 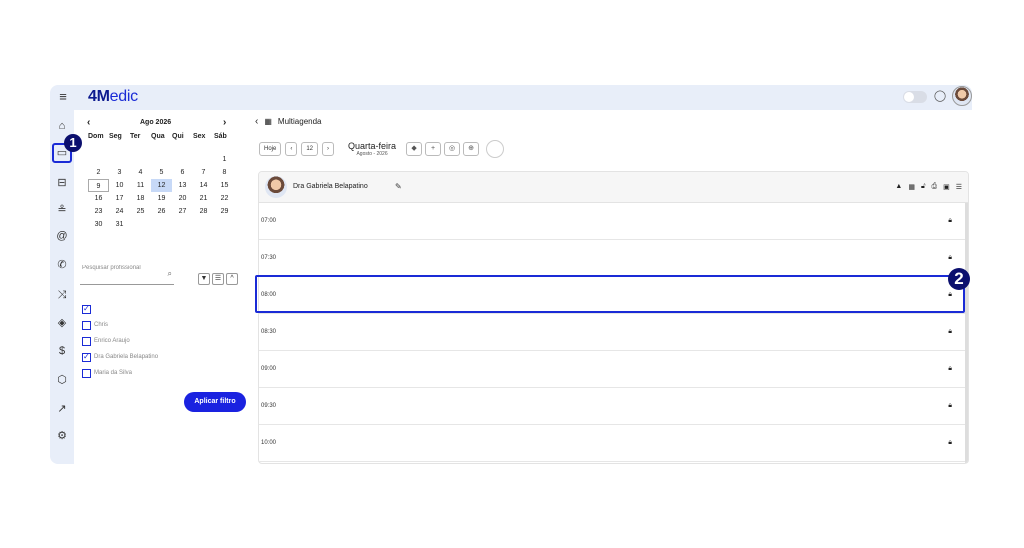 What do you see at coordinates (613, 295) in the screenshot?
I see `time-slot: 08:00 🔒︎` at bounding box center [613, 295].